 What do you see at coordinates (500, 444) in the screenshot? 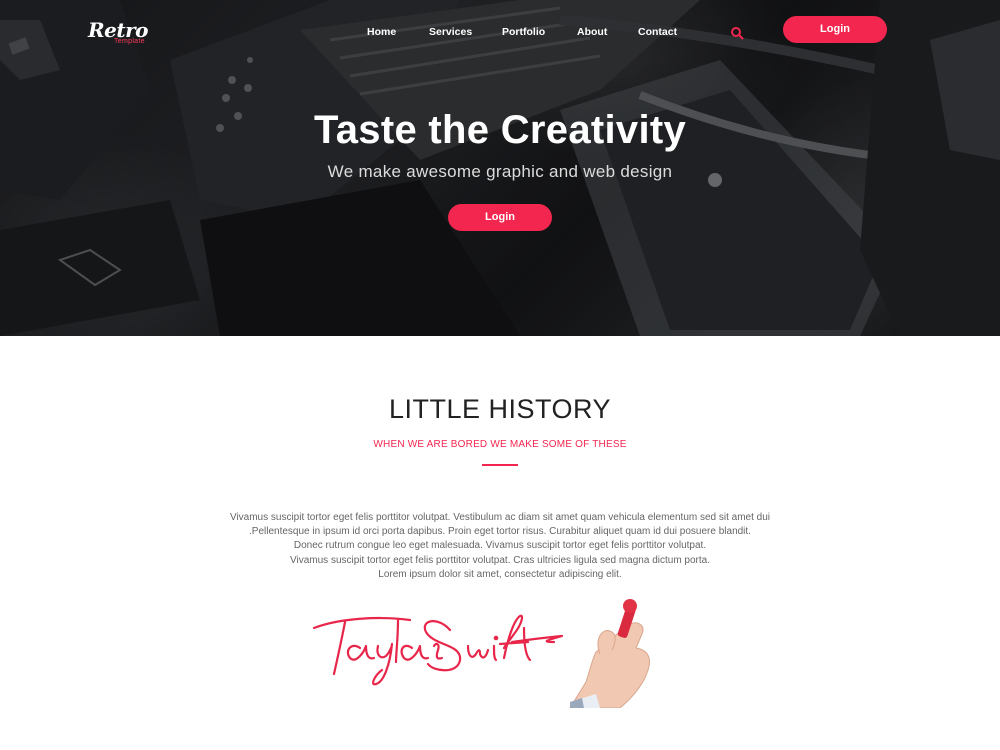
I see `section-subtitle: WHEN WE ARE BORED WE MAKE SOME OF THESE` at bounding box center [500, 444].